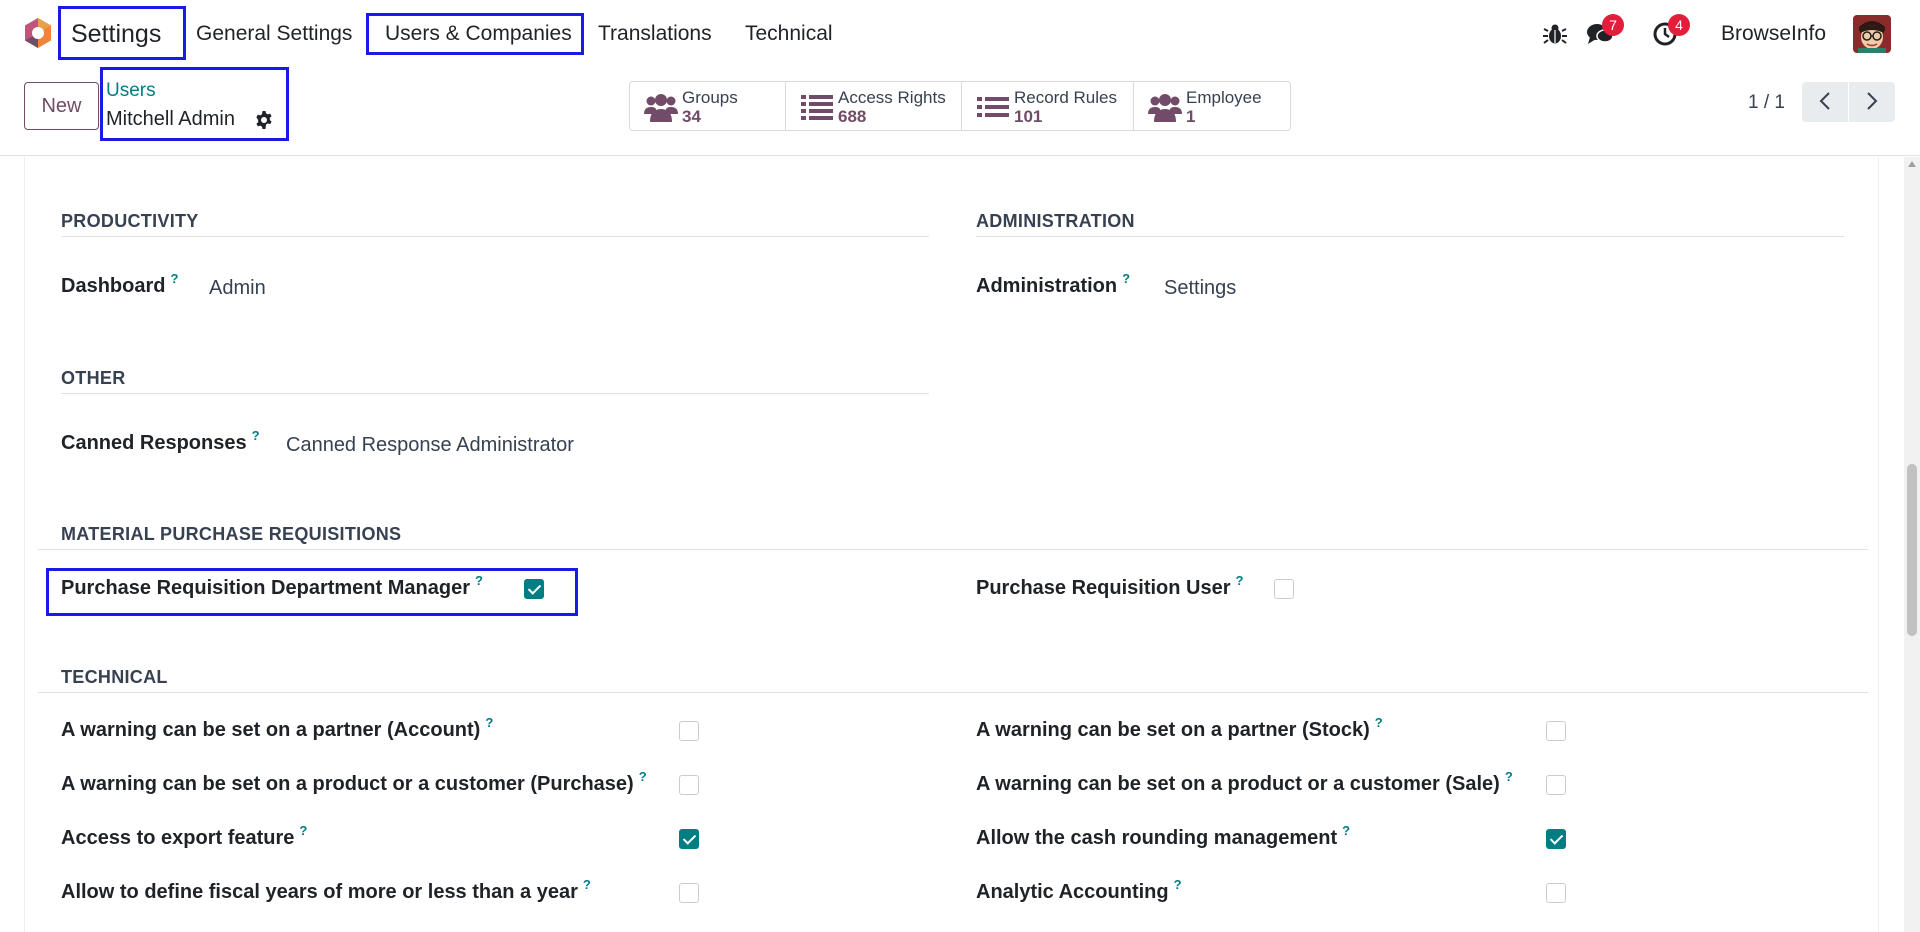 Image resolution: width=1920 pixels, height=932 pixels. I want to click on checkbox-warning-sale, so click(1556, 785).